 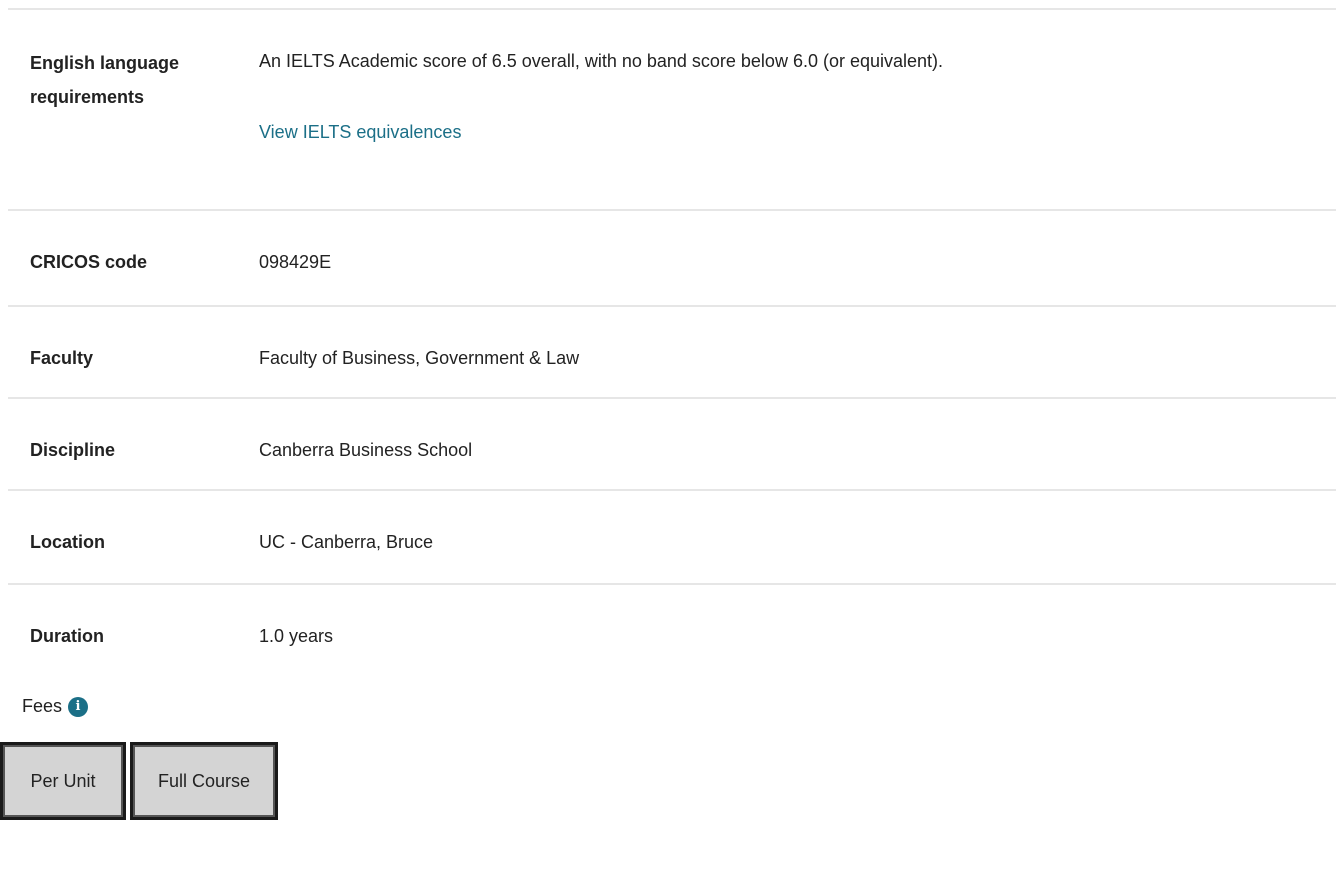 I want to click on english-requirements-label: English language requirements, so click(x=130, y=80).